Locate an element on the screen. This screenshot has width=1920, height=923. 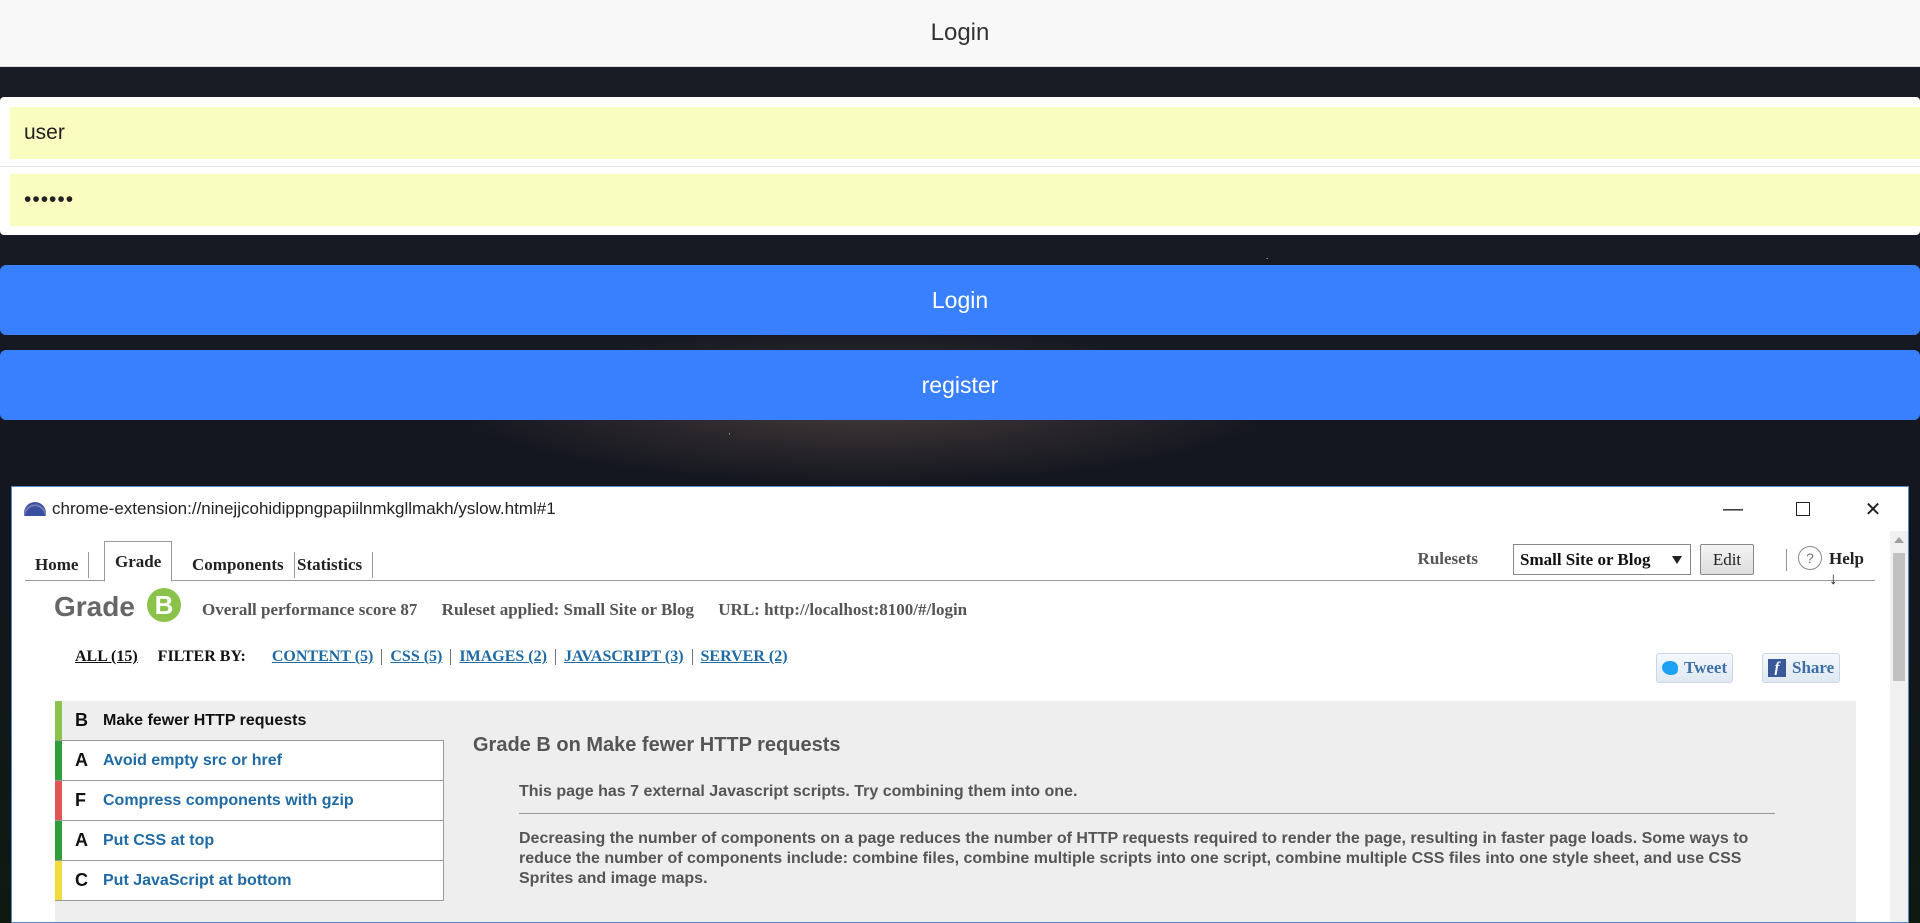
window-controls: — ✕ is located at coordinates (1803, 509).